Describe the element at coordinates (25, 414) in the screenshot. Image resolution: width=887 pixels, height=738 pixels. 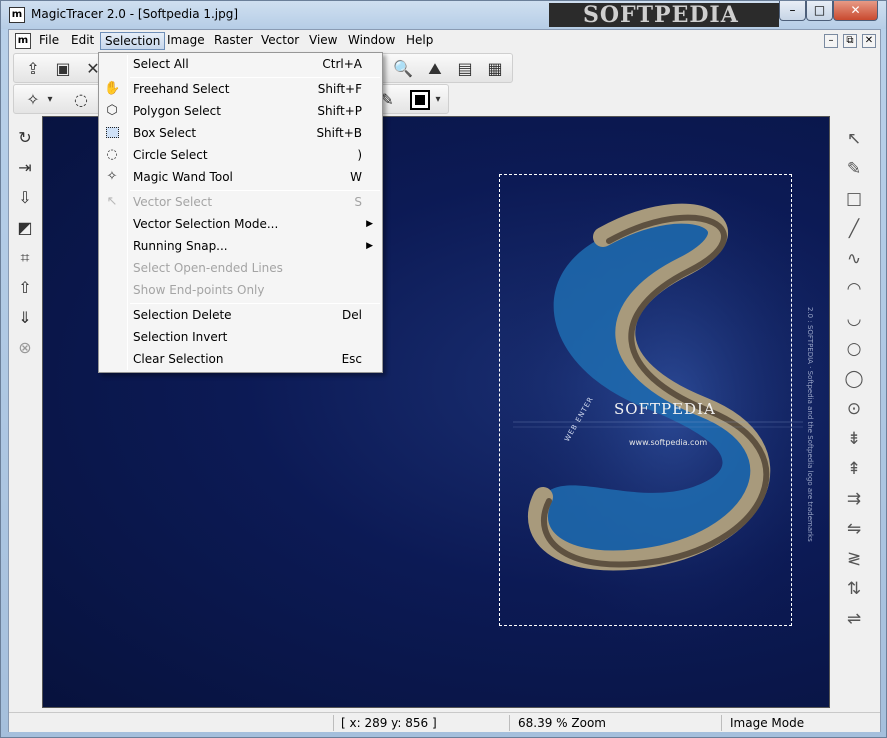
I see `left-tool-strip: ↻ ⇥ ⇩ ◩ ⌗ ⇧ ⇓ ⊗` at that location.